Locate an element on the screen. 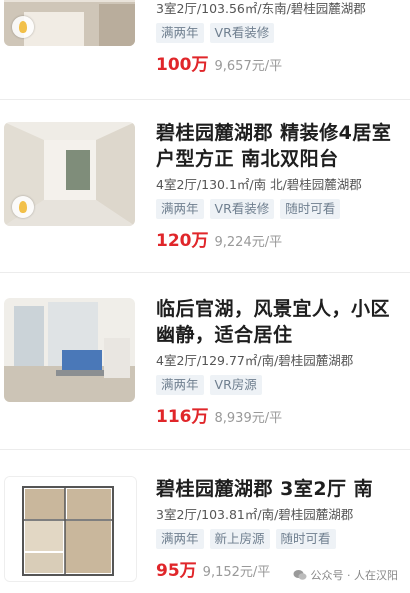  listing-tags: 满两年 VR看装修 is located at coordinates (279, 33).